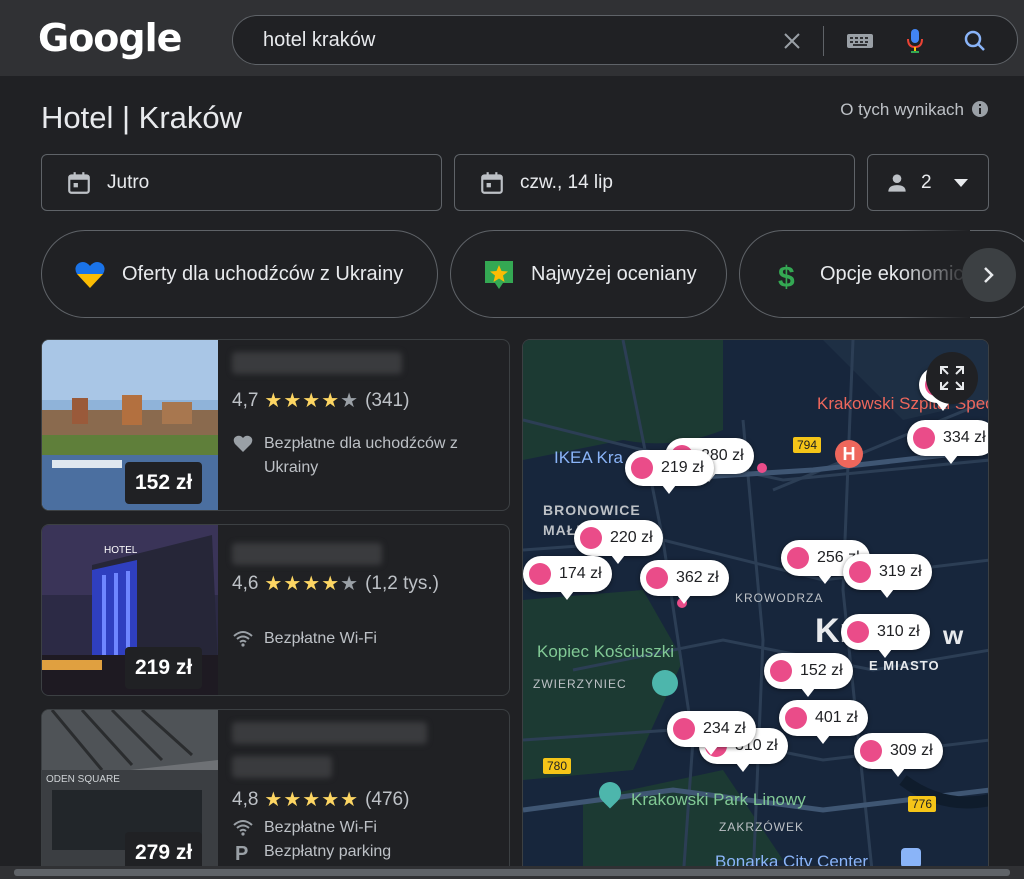 Image resolution: width=1024 pixels, height=879 pixels. What do you see at coordinates (164, 668) in the screenshot?
I see `price-tag: 219 zł` at bounding box center [164, 668].